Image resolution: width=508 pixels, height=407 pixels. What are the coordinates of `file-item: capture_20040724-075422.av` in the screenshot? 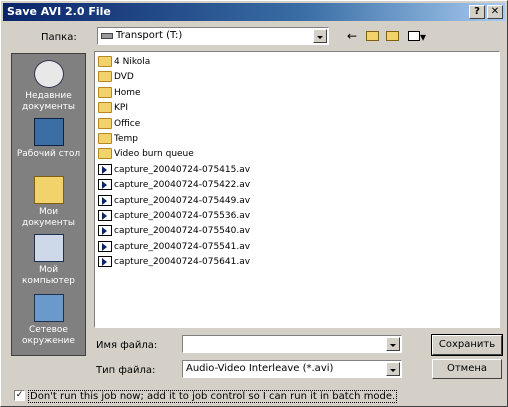 It's located at (174, 186).